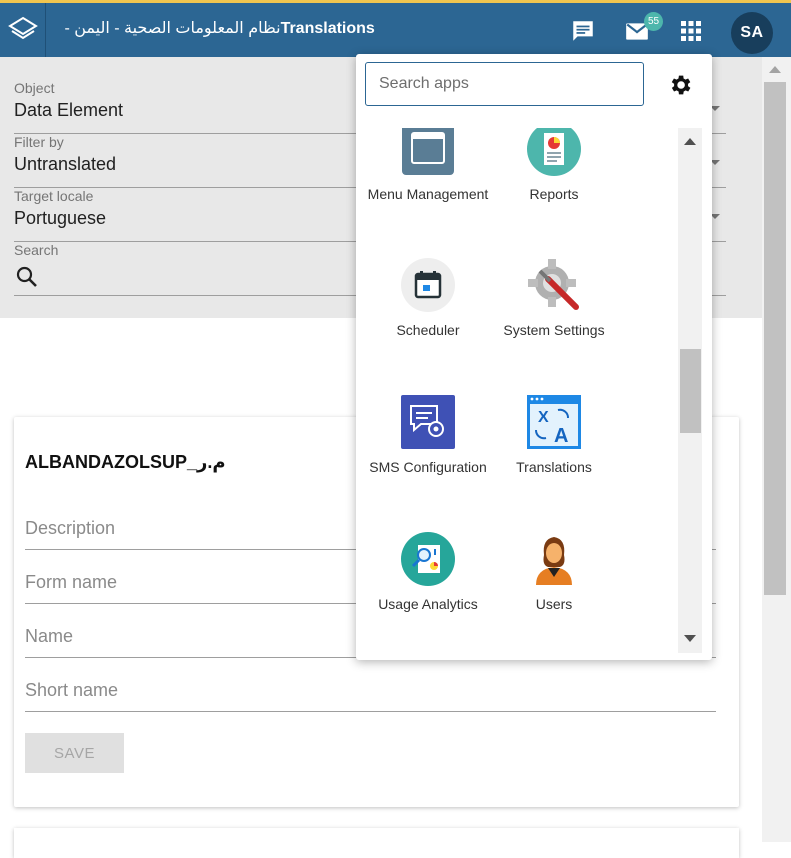 The width and height of the screenshot is (791, 858). What do you see at coordinates (428, 330) in the screenshot?
I see `app-label: Scheduler` at bounding box center [428, 330].